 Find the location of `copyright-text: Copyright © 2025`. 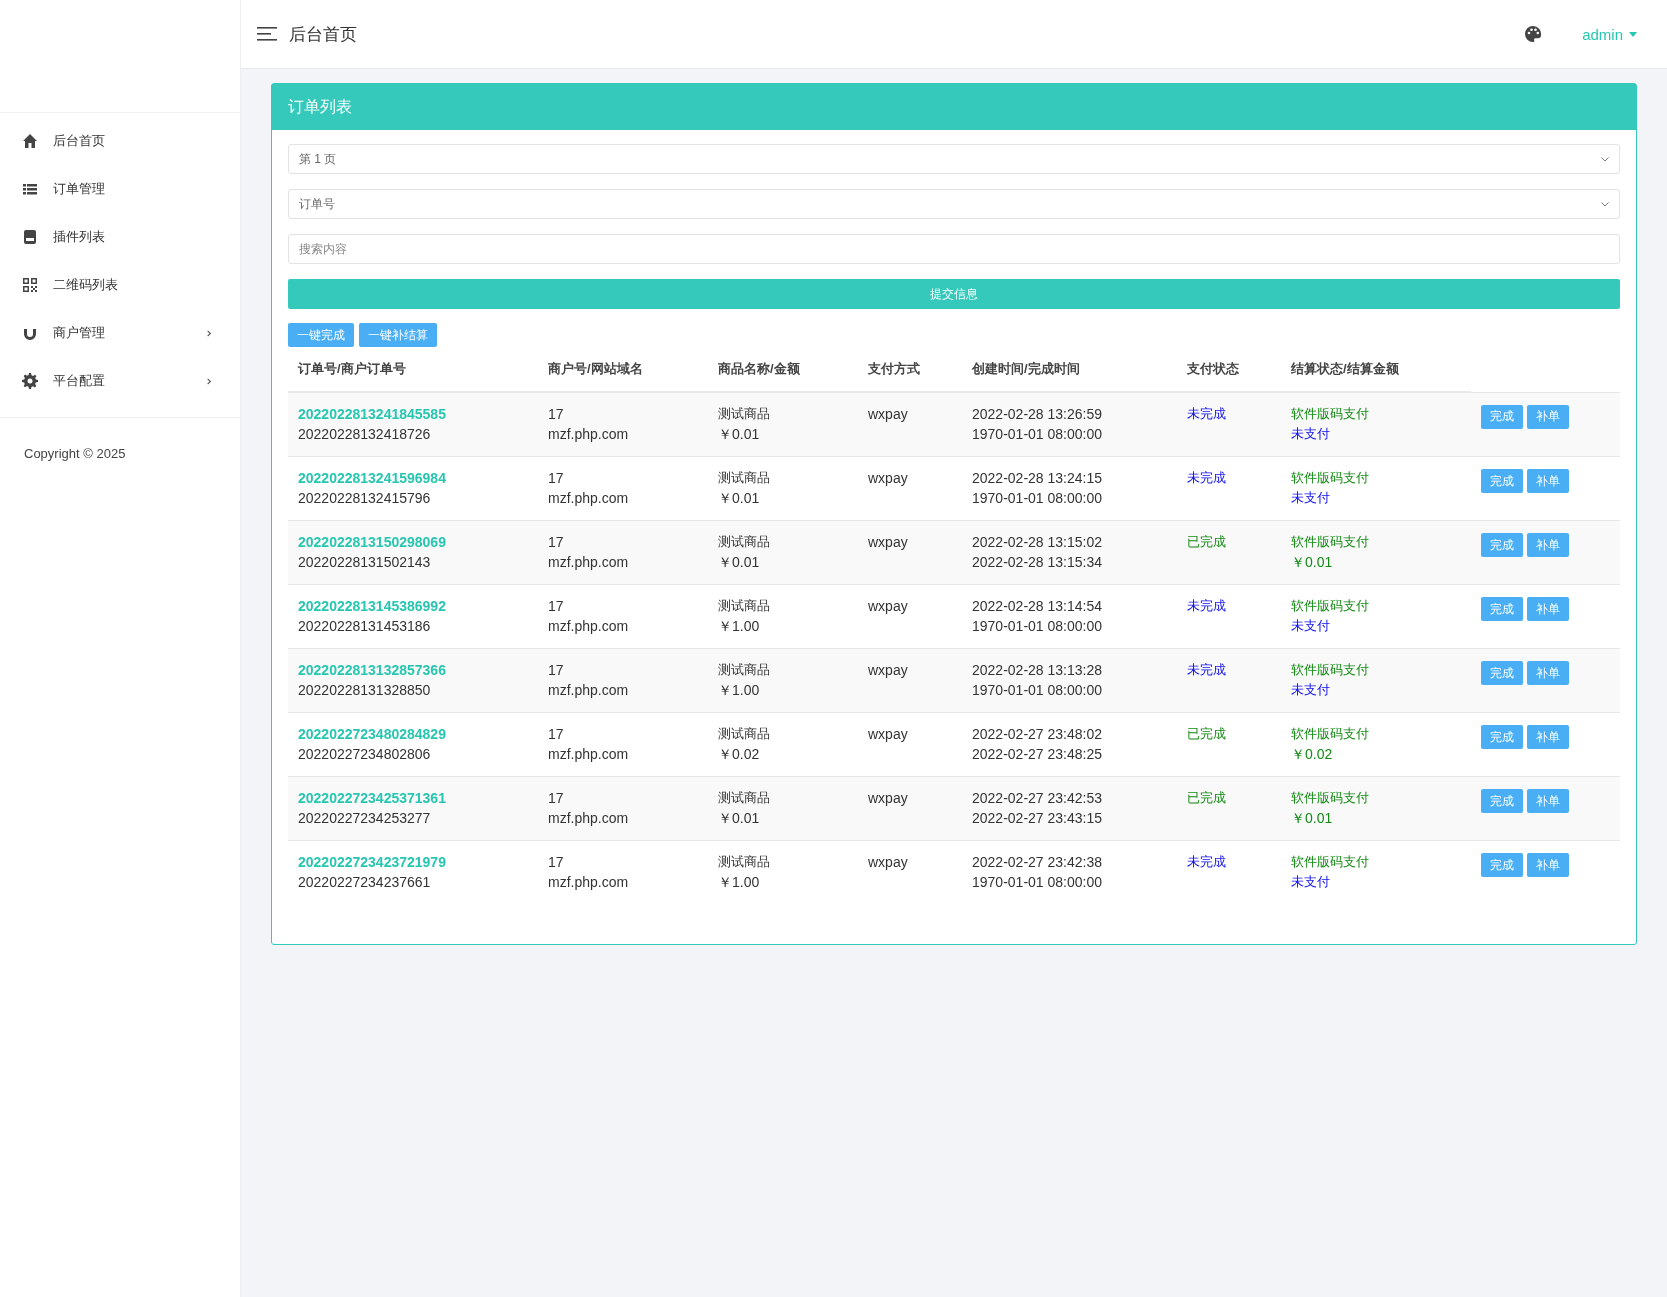

copyright-text: Copyright © 2025 is located at coordinates (75, 454).